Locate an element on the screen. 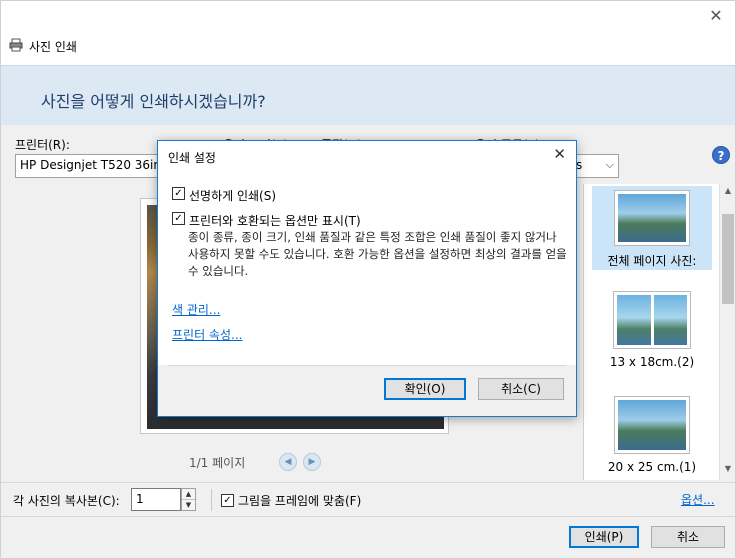  layout-label: 전체 페이지 사진: is located at coordinates (652, 261).